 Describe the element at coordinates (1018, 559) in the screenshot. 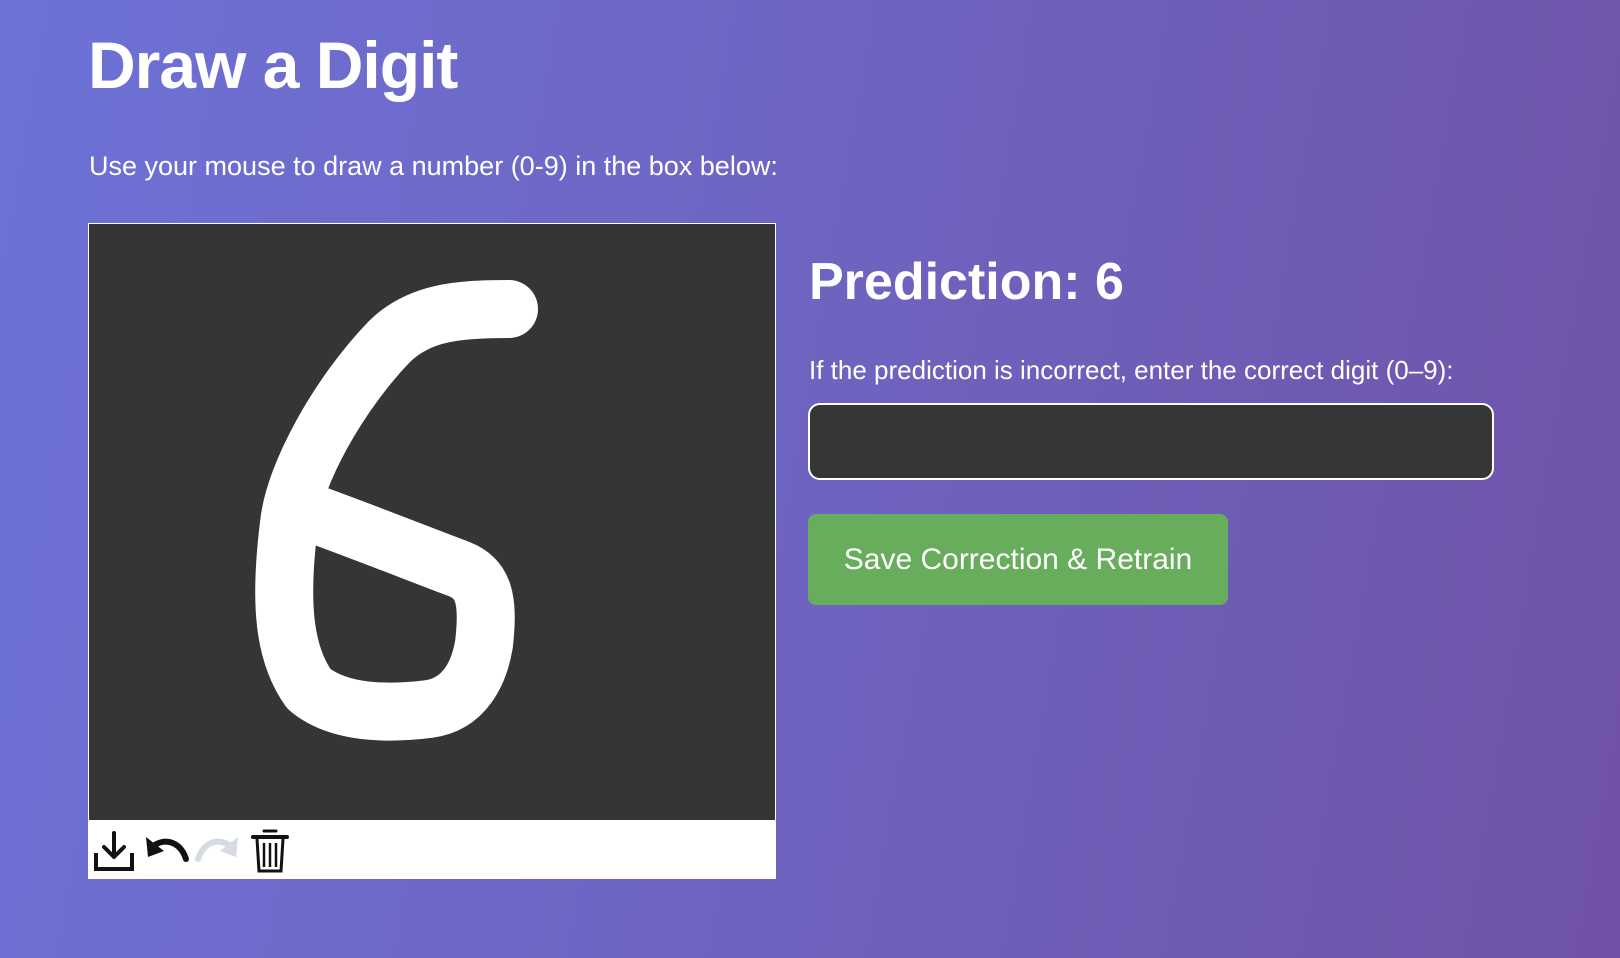

I see `save-correction-button: Save Correction & Retrain` at that location.